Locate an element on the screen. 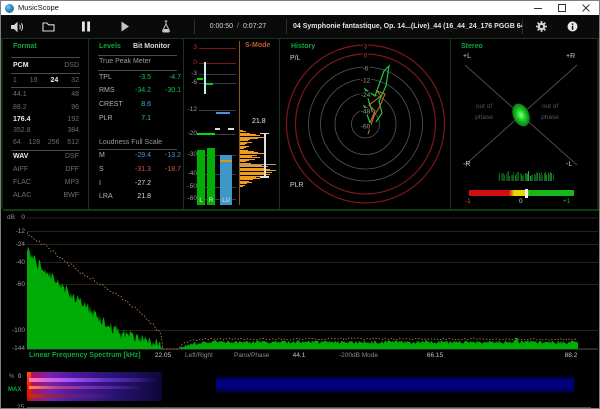 The image size is (600, 409). volume-button is located at coordinates (17, 26).